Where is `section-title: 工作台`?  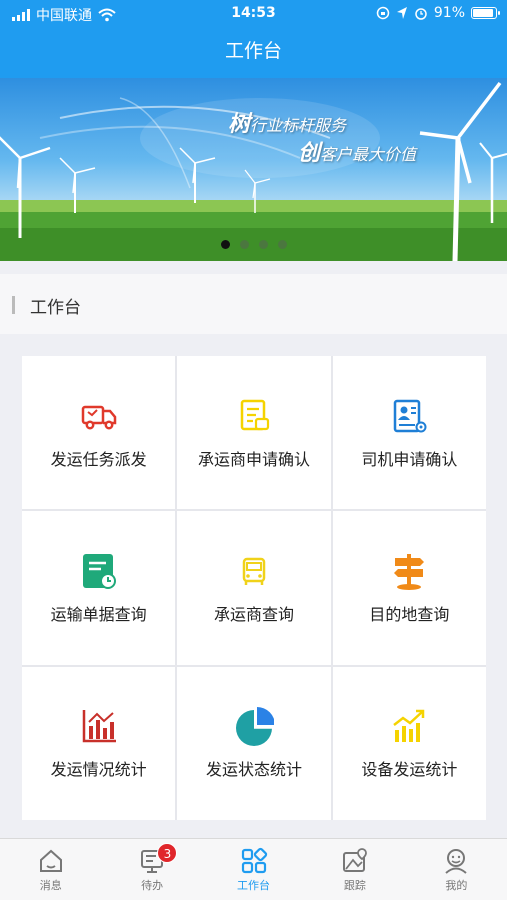
section-title: 工作台 is located at coordinates (55, 308).